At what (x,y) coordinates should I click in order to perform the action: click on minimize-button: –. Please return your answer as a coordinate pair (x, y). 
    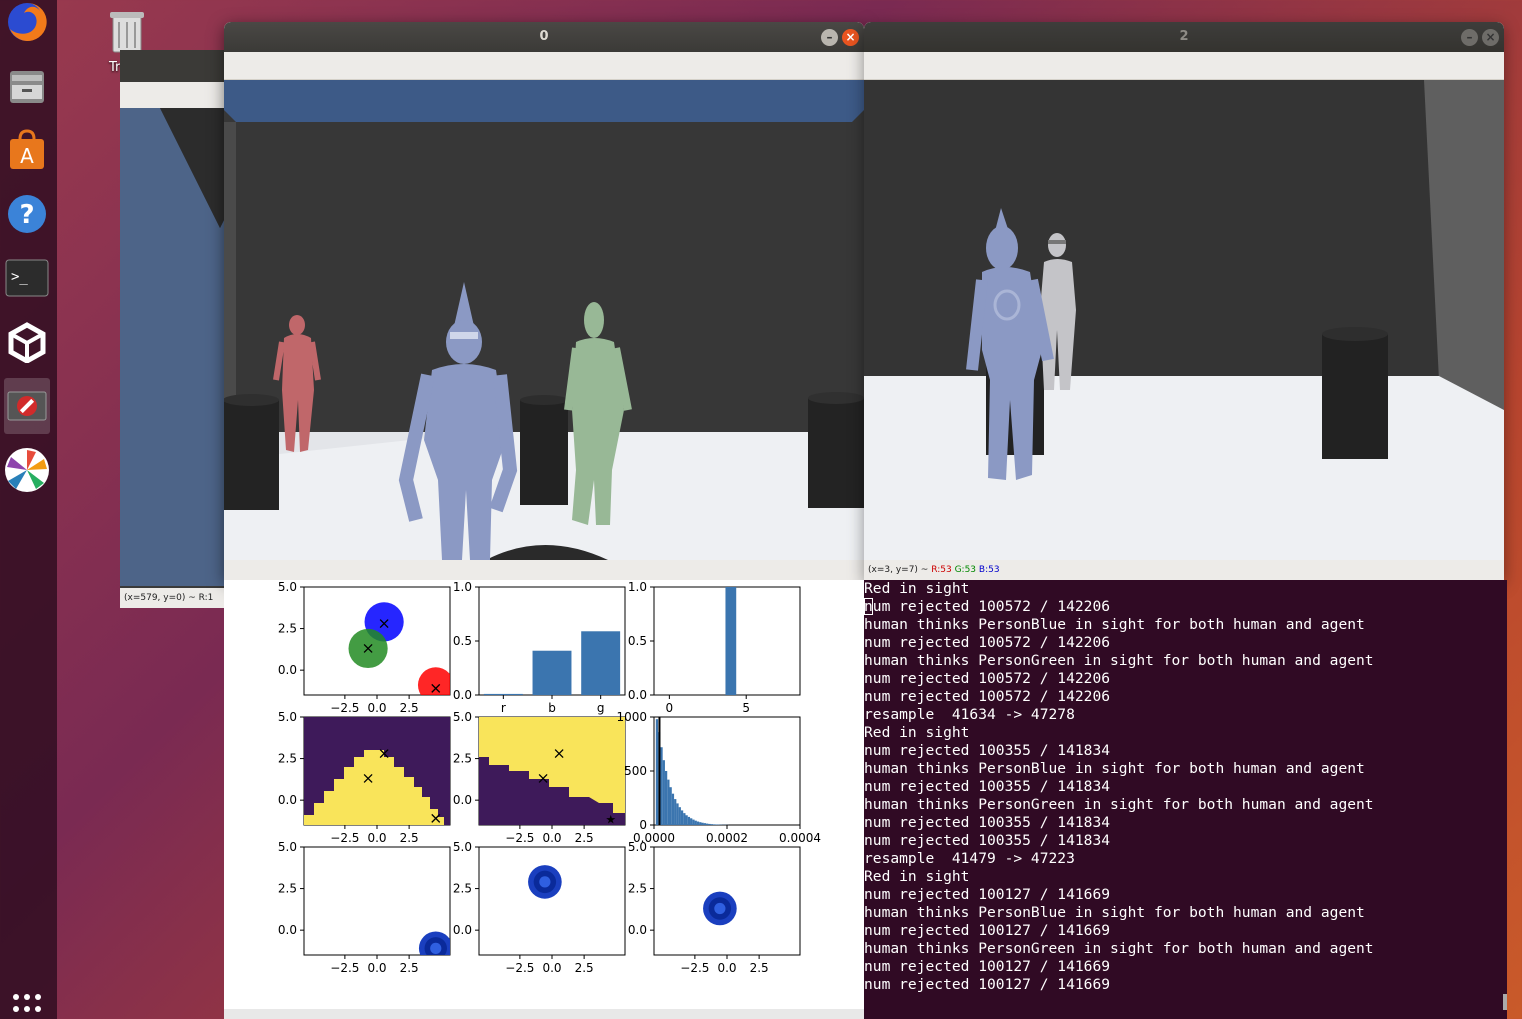
    Looking at the image, I should click on (829, 37).